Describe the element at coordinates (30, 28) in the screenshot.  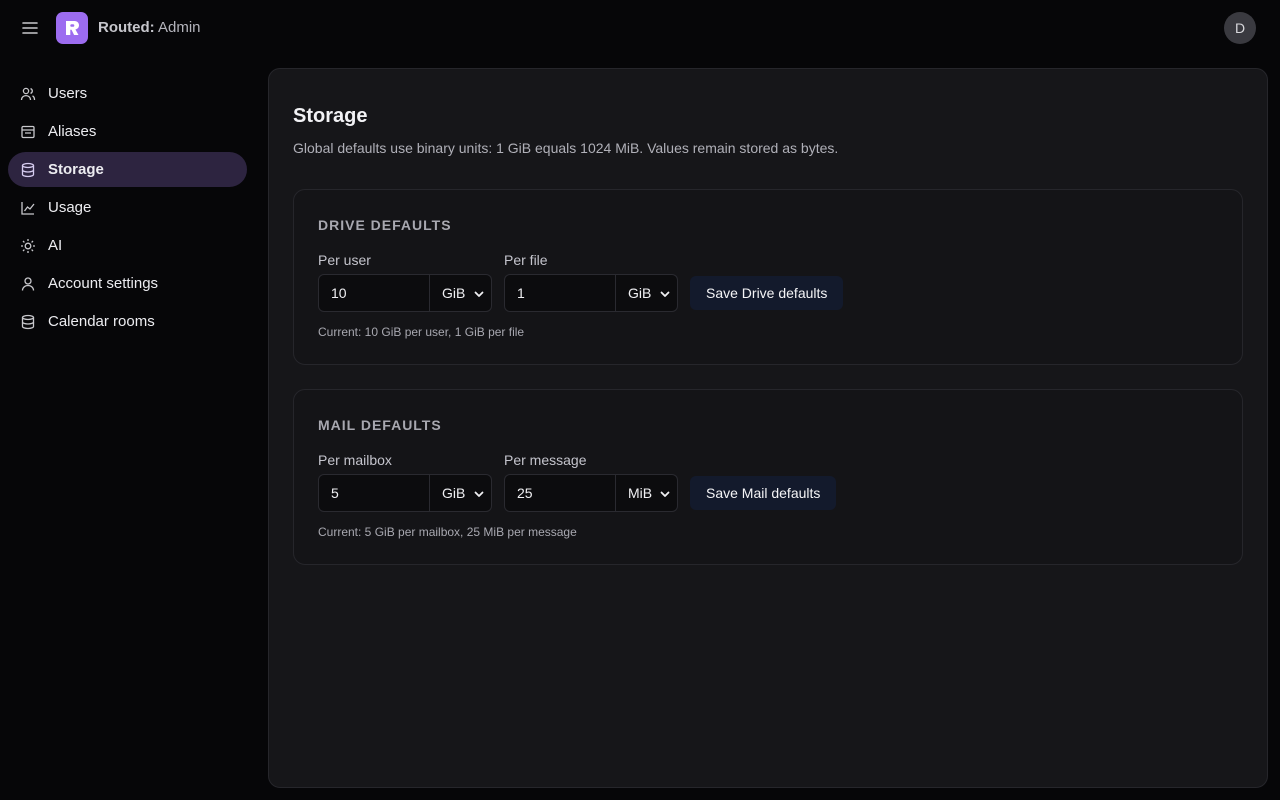
I see `hamburger-icon` at that location.